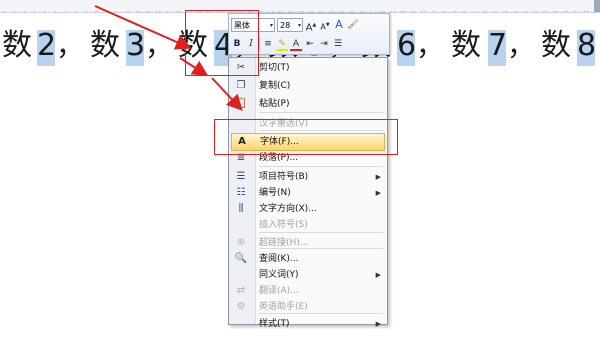 The image size is (600, 337). Describe the element at coordinates (463, 10) in the screenshot. I see `ruler-tick-label: · 43` at that location.